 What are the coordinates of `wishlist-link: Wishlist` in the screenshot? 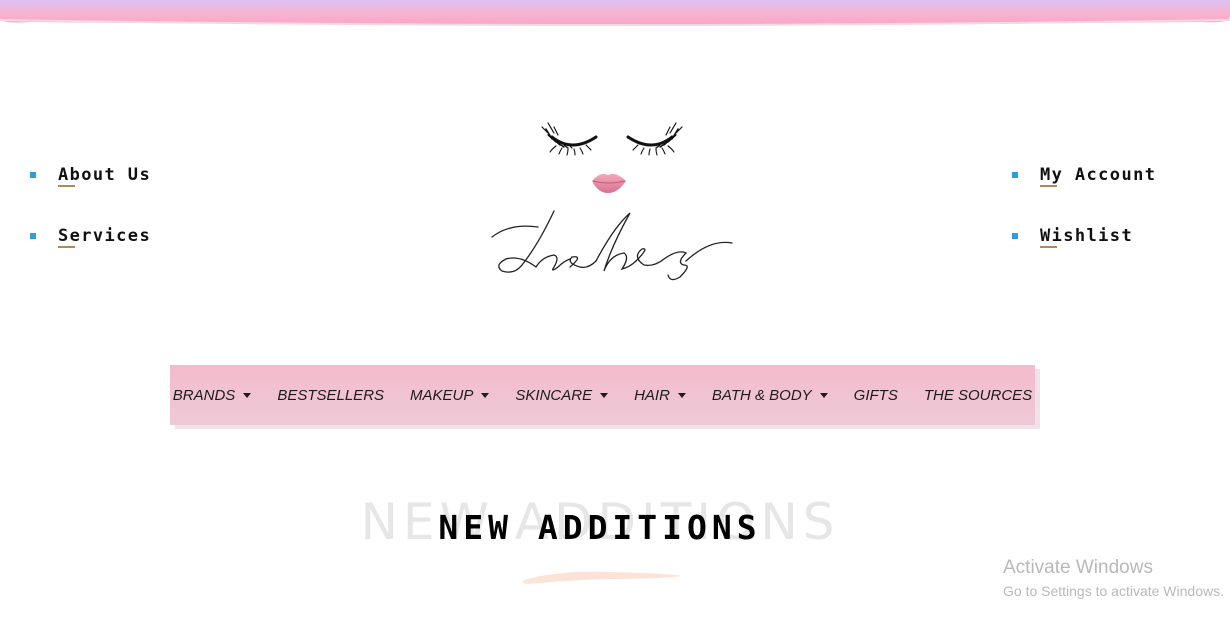 It's located at (1086, 236).